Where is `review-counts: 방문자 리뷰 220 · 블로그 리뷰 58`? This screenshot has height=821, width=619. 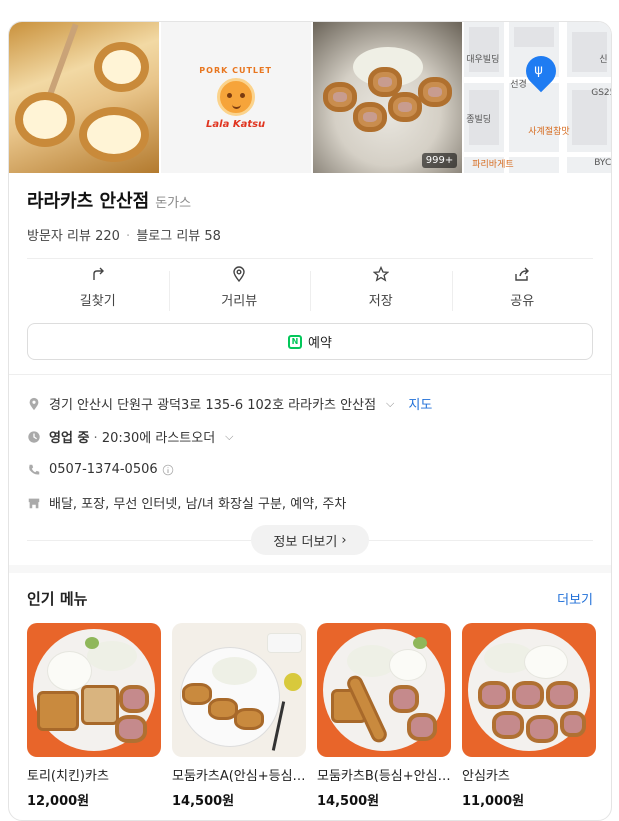 review-counts: 방문자 리뷰 220 · 블로그 리뷰 58 is located at coordinates (124, 236).